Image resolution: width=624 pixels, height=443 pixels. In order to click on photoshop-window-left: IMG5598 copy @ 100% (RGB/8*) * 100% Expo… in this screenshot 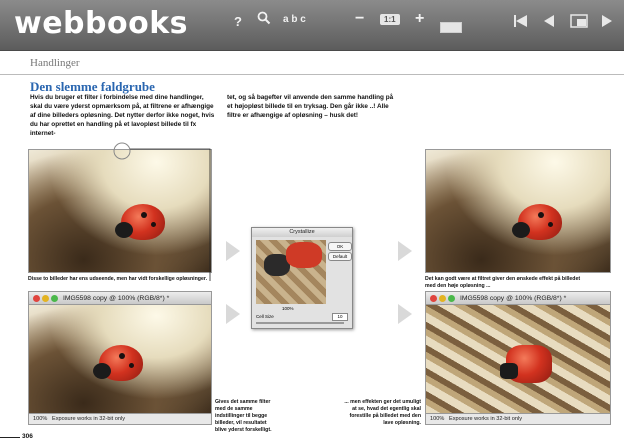, I will do `click(120, 358)`.